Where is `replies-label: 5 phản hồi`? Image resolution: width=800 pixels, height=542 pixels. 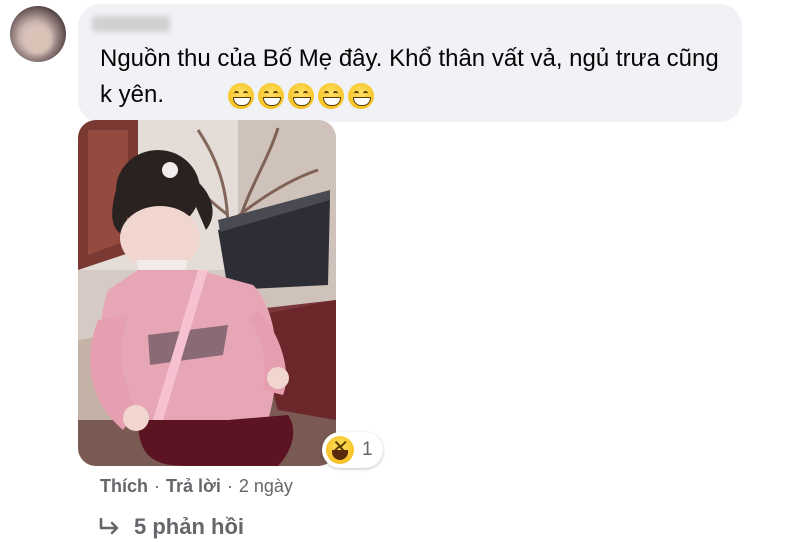 replies-label: 5 phản hồi is located at coordinates (189, 526).